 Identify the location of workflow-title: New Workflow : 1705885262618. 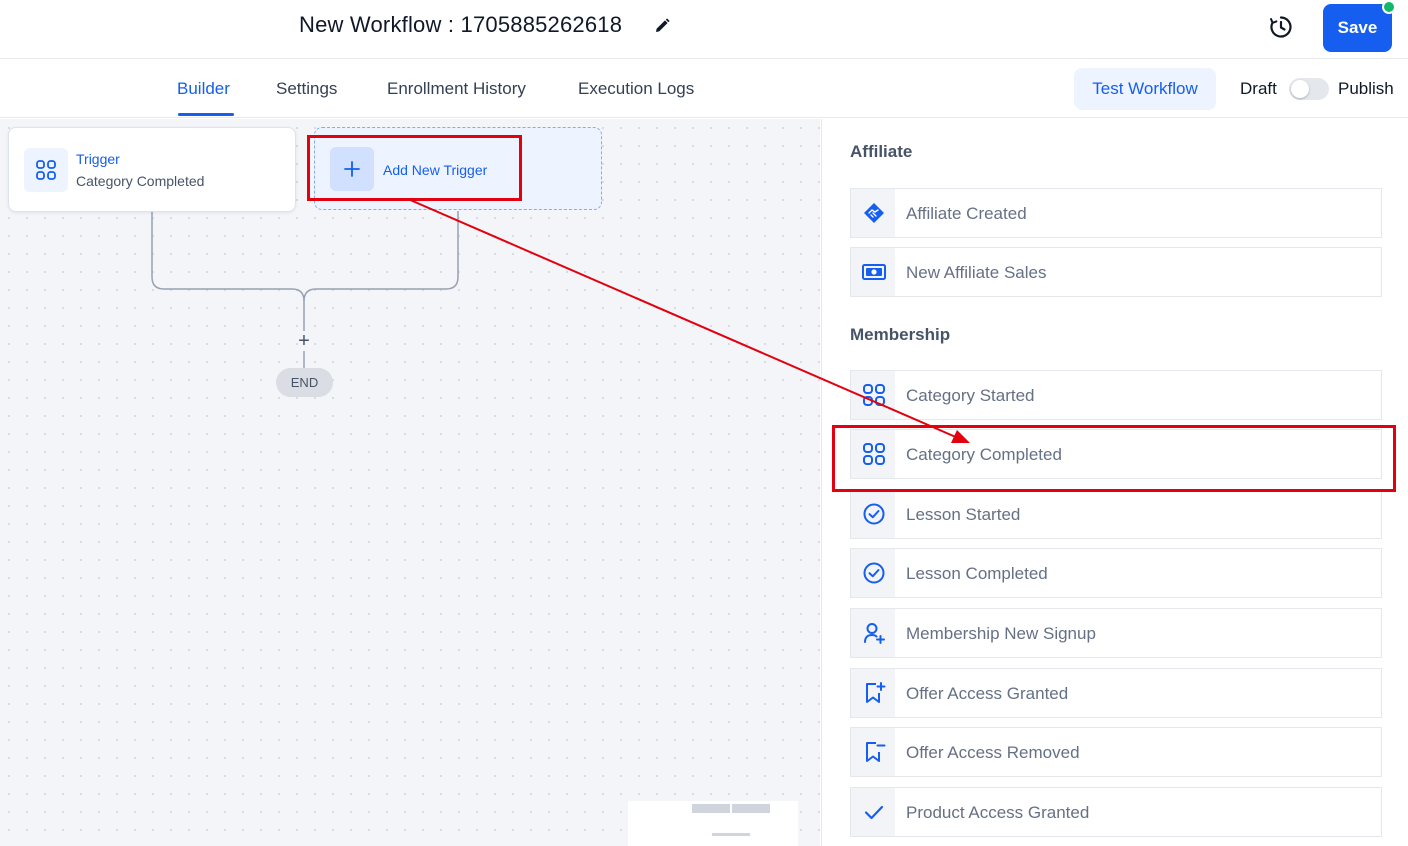
(461, 24).